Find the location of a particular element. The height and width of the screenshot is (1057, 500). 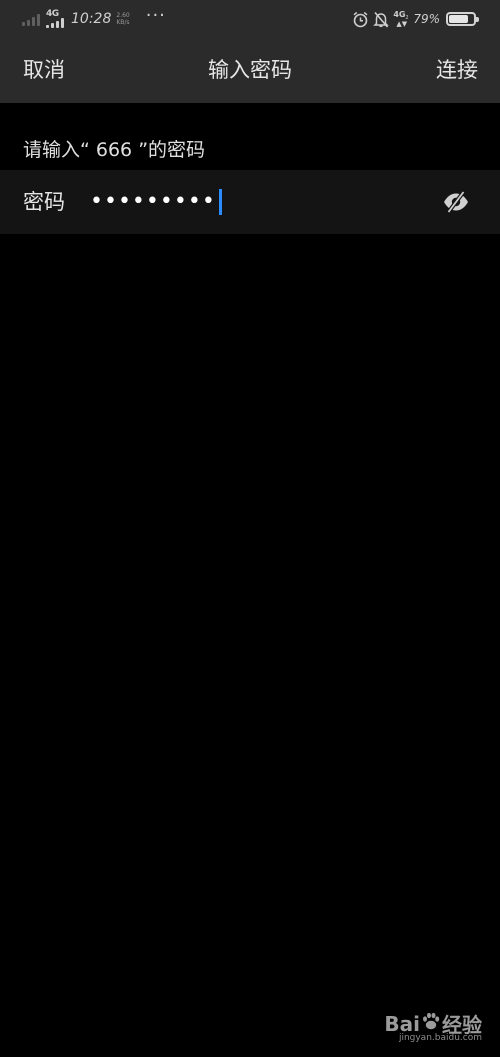

password-prompt-text: 请输入“ 666 ”的密码 is located at coordinates (114, 150).